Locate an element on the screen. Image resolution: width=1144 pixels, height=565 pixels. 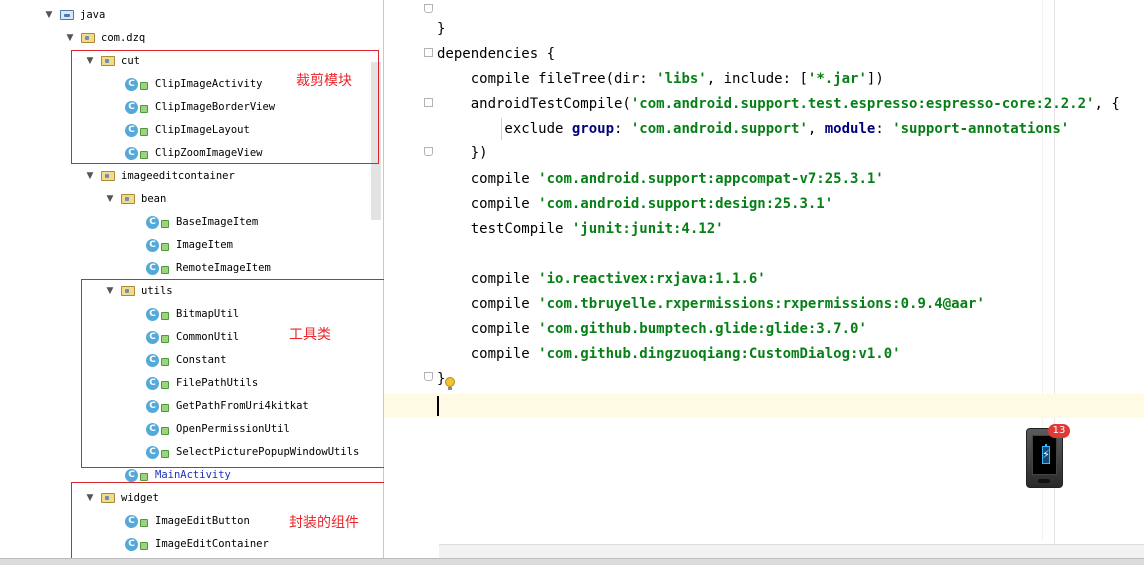
code-line: compile 'io.reactivex:rxjava:1.1.6' is located at coordinates (601, 279).